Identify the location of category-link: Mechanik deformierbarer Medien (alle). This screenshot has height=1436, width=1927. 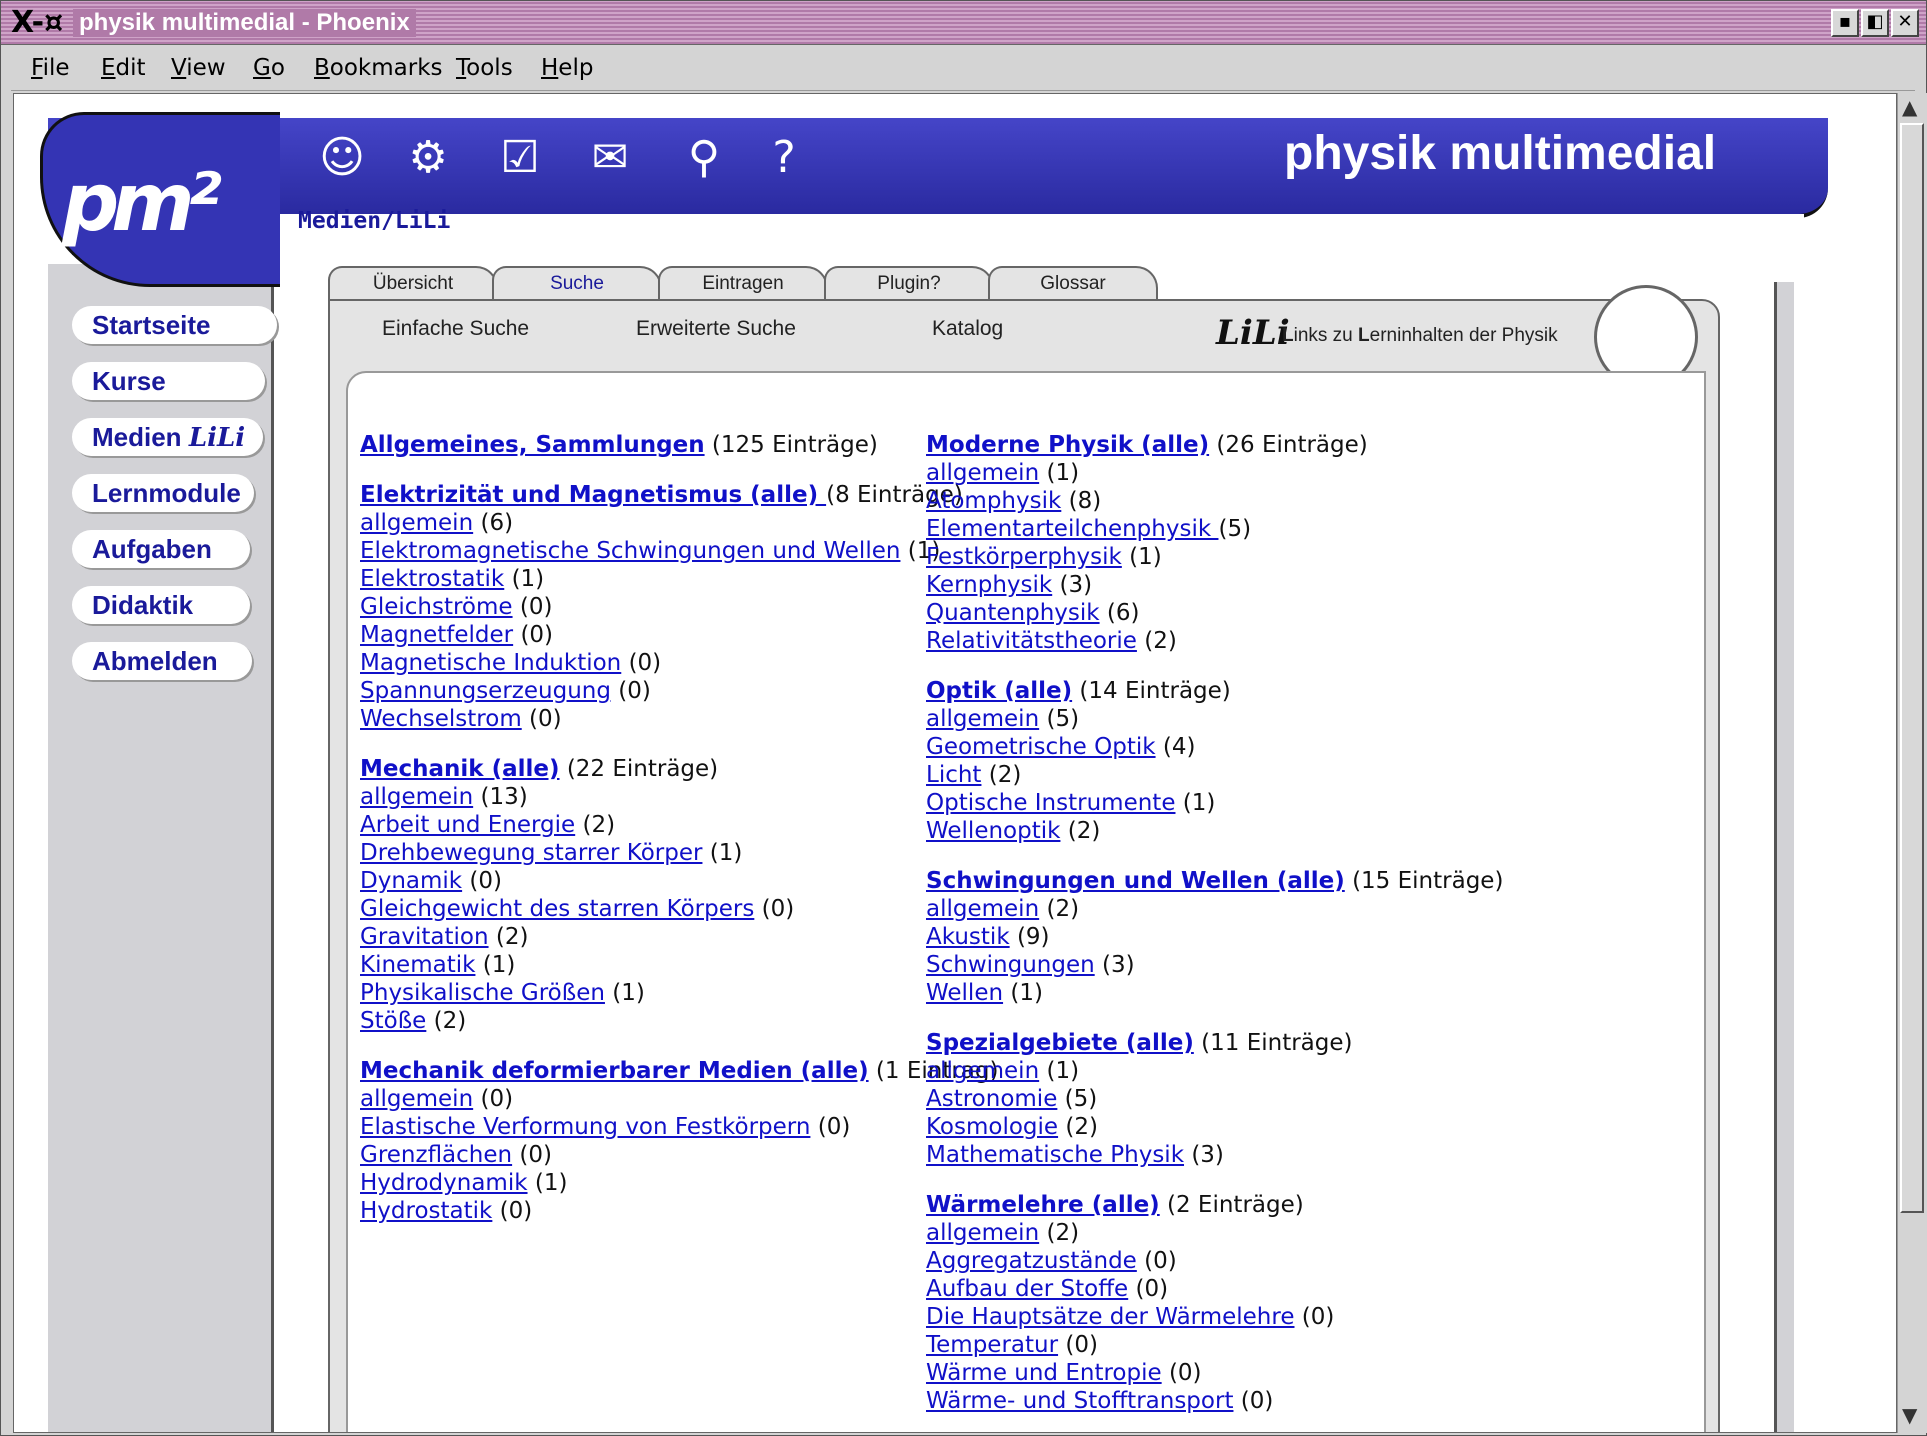
(614, 1071).